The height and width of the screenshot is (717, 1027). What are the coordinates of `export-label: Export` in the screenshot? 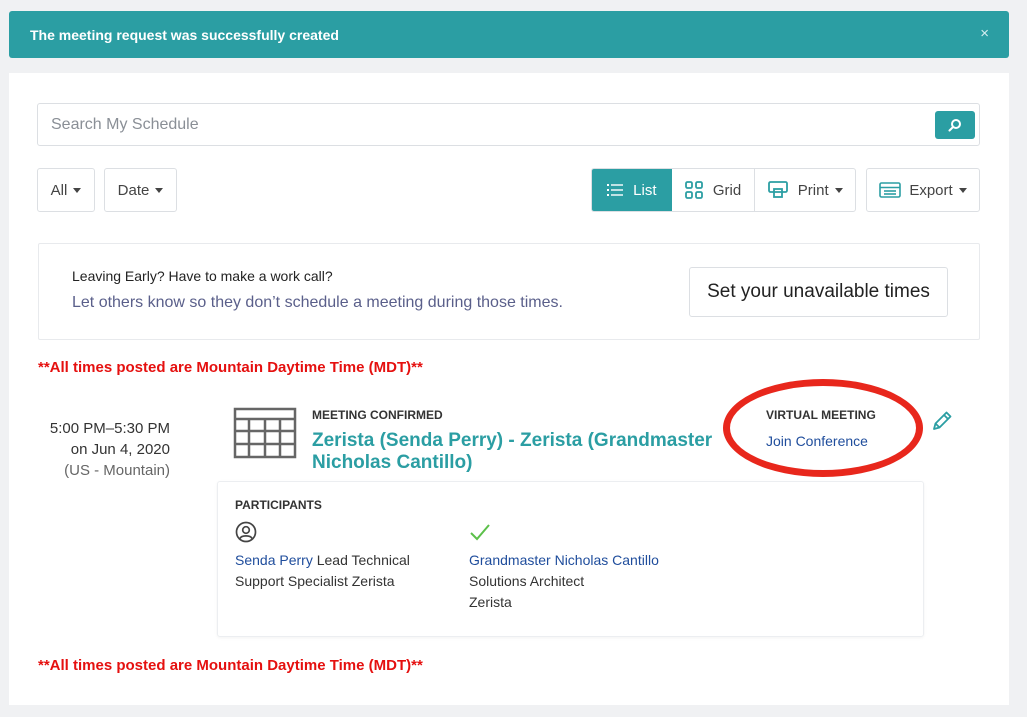 It's located at (931, 190).